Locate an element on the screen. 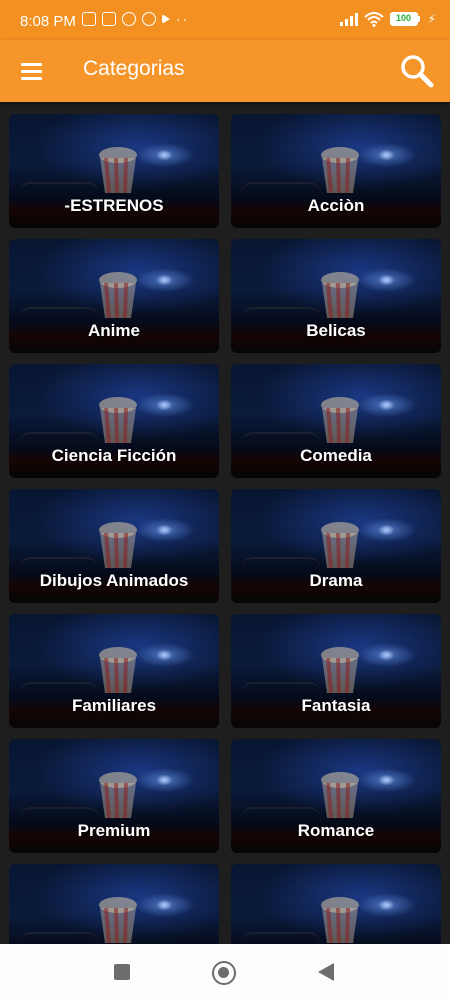 The image size is (450, 1000). category-label: Premium is located at coordinates (114, 830).